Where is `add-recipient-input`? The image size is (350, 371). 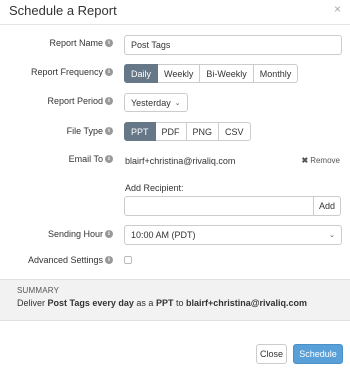
add-recipient-input is located at coordinates (219, 206).